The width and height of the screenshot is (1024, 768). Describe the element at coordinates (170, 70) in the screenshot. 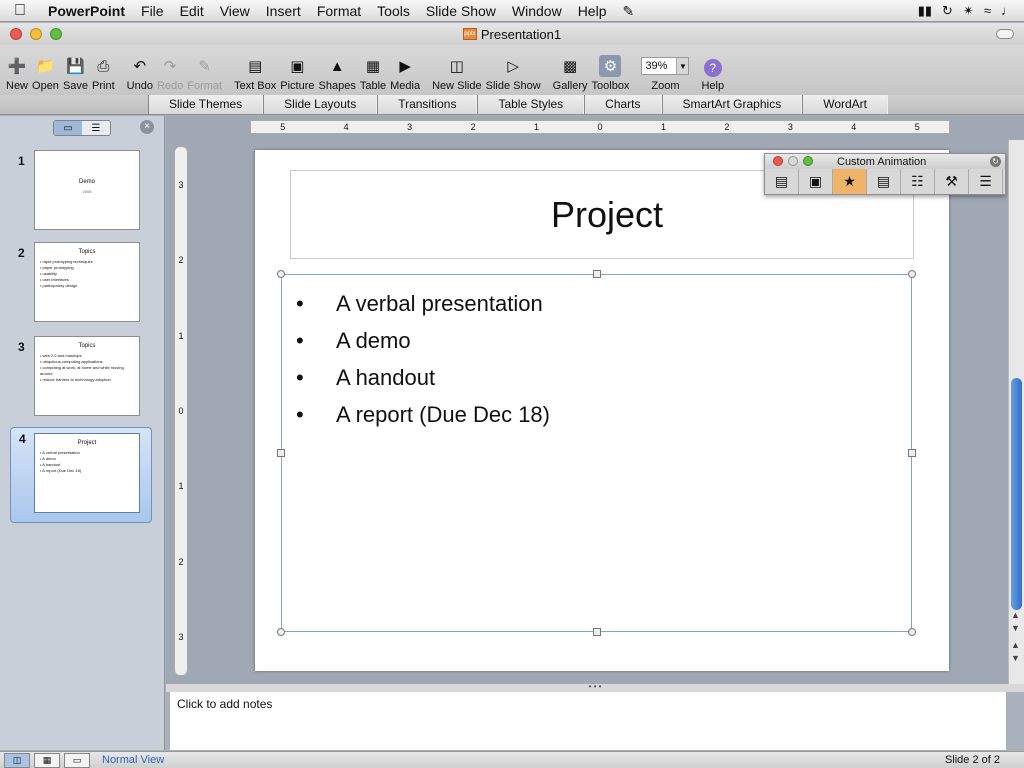

I see `redo-button: ↷ Redo` at that location.